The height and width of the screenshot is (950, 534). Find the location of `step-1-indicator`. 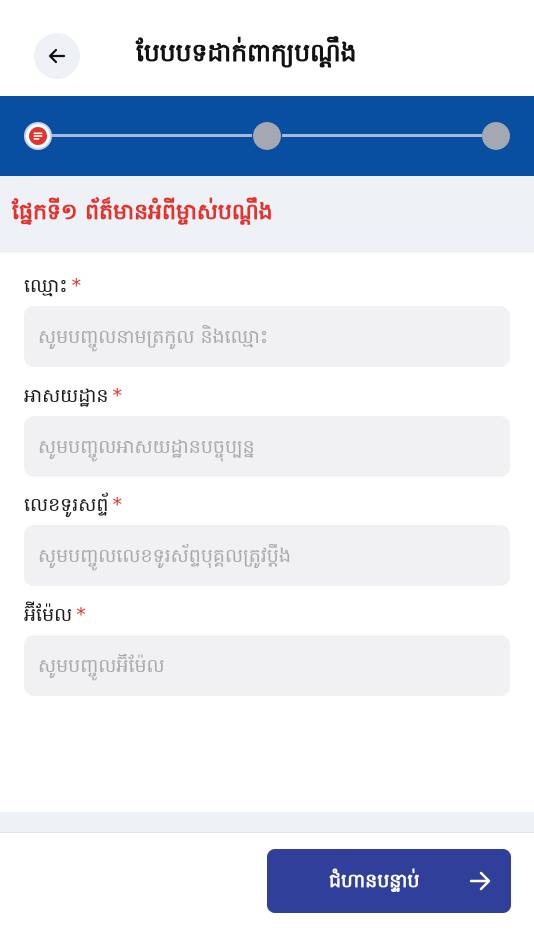

step-1-indicator is located at coordinates (38, 136).